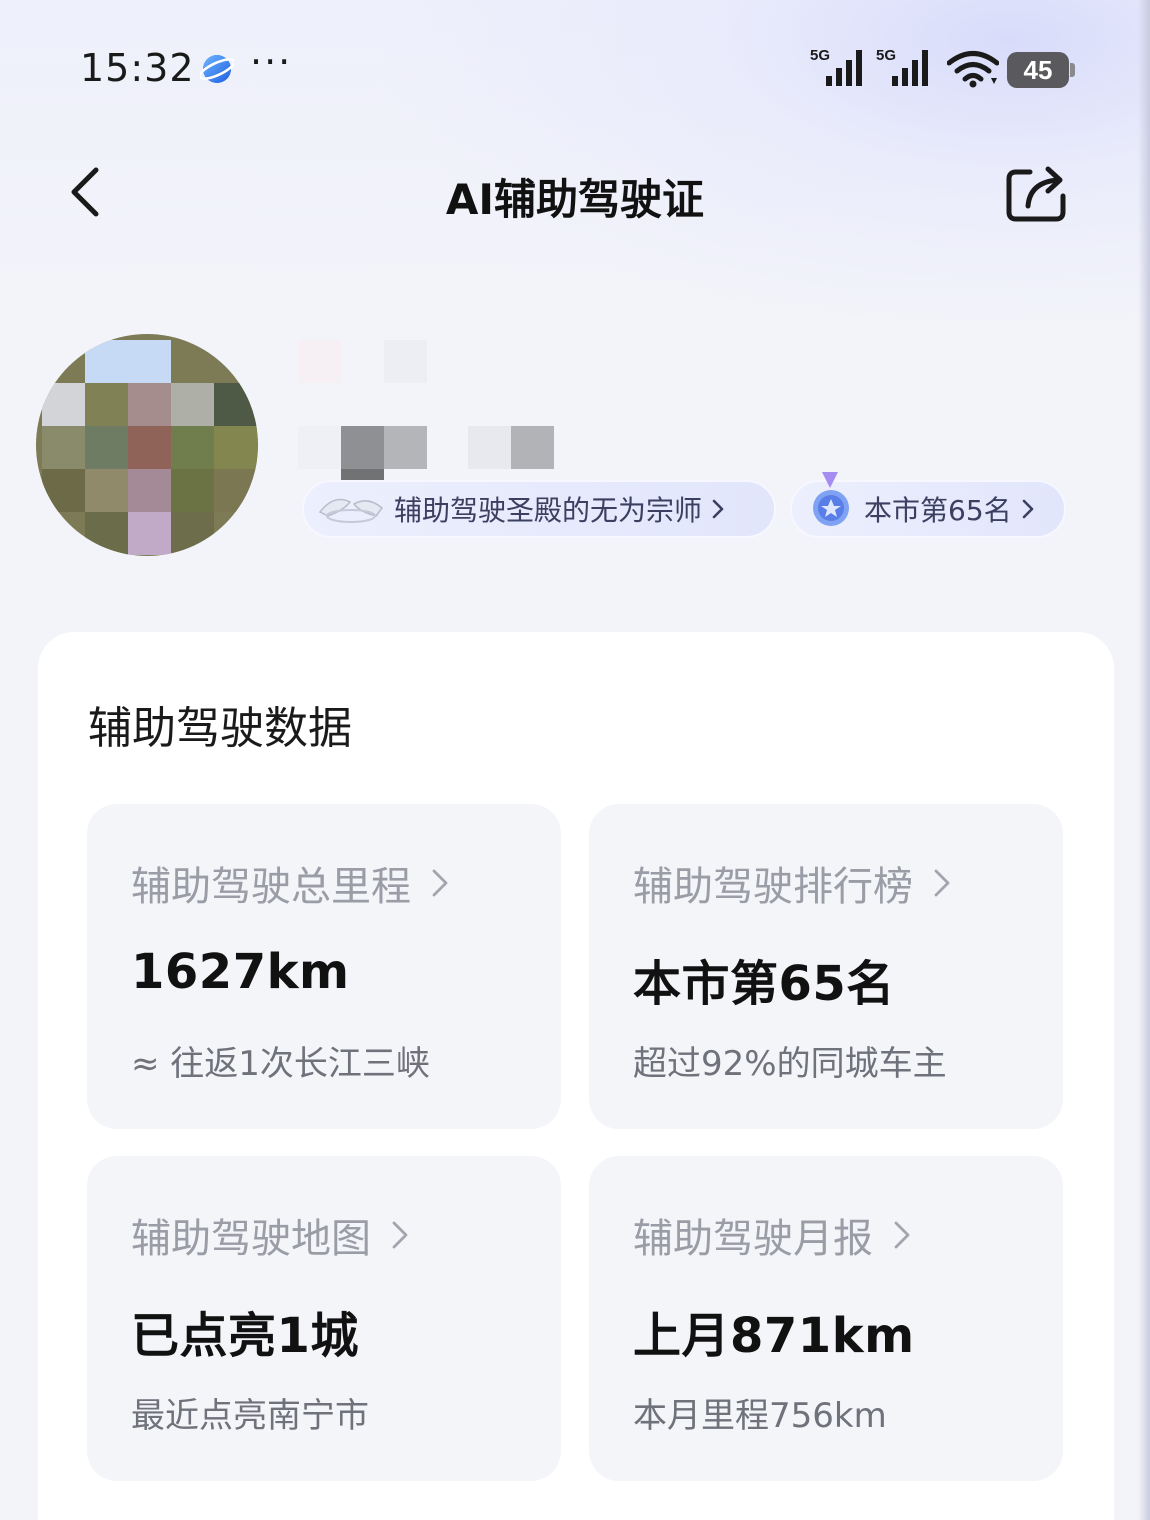 The image size is (1150, 1520). Describe the element at coordinates (280, 1064) in the screenshot. I see `tile-subtext: ≈ 往返1次长江三峡` at that location.